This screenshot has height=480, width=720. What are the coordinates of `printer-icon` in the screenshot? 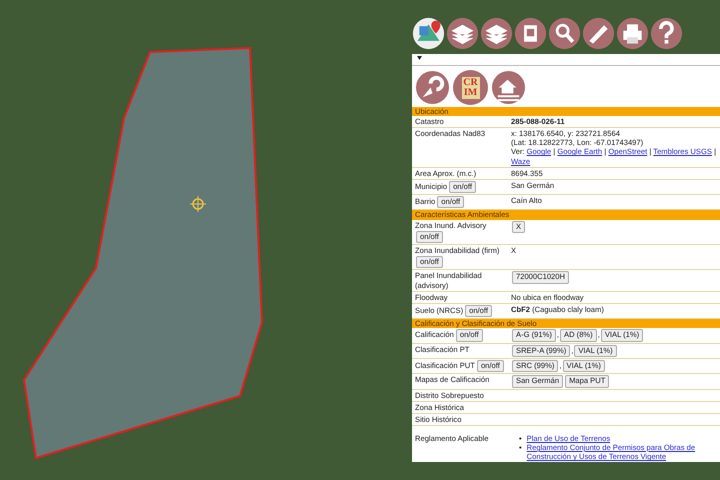 It's located at (632, 33).